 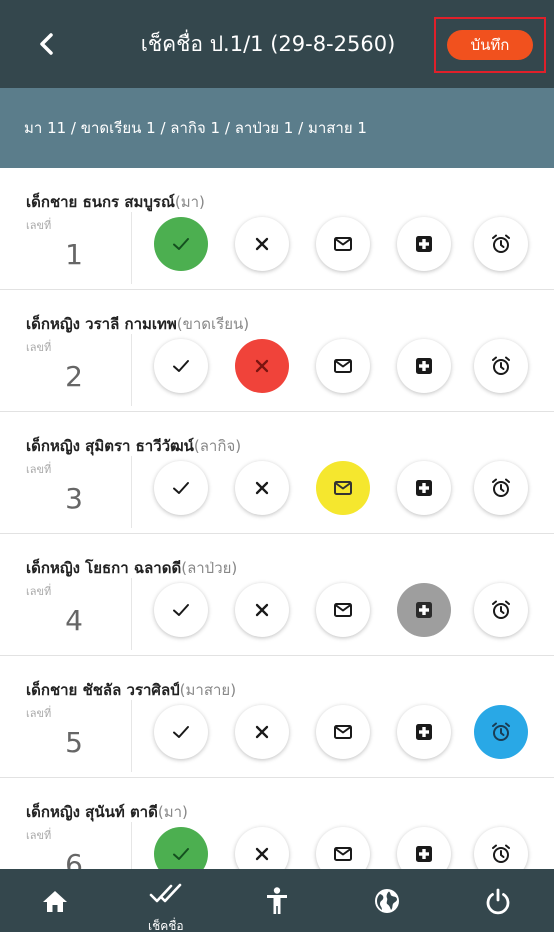 I want to click on nav-item-double-check: เช็คชื่อ, so click(x=166, y=900).